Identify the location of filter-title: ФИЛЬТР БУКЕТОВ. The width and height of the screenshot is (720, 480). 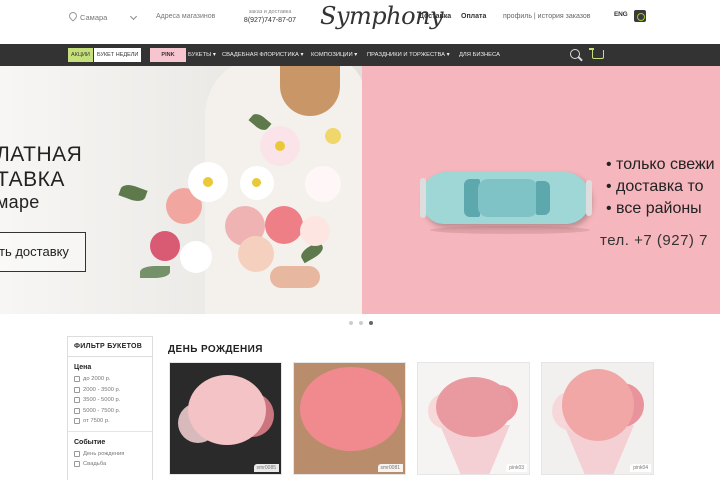
(110, 347).